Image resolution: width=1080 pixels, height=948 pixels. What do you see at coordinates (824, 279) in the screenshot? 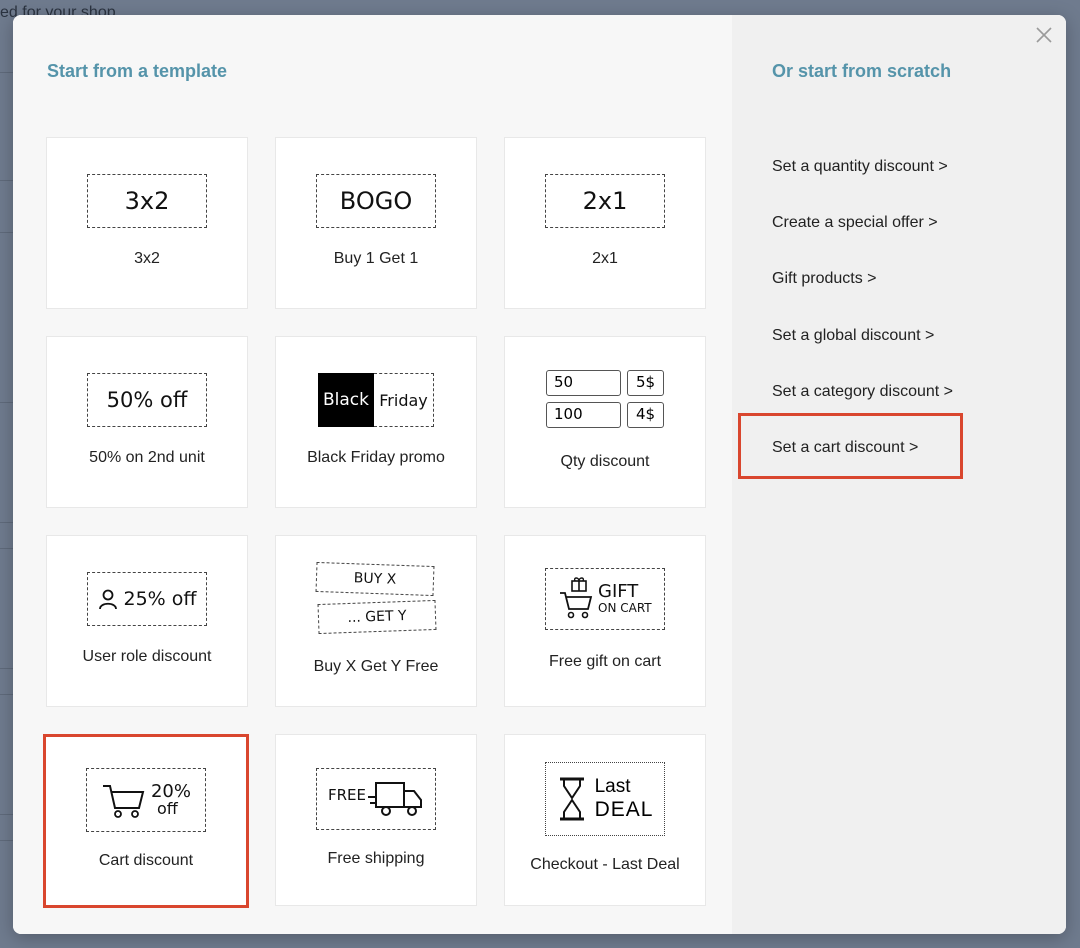
I see `scratch-link-gift-products: Gift products >` at bounding box center [824, 279].